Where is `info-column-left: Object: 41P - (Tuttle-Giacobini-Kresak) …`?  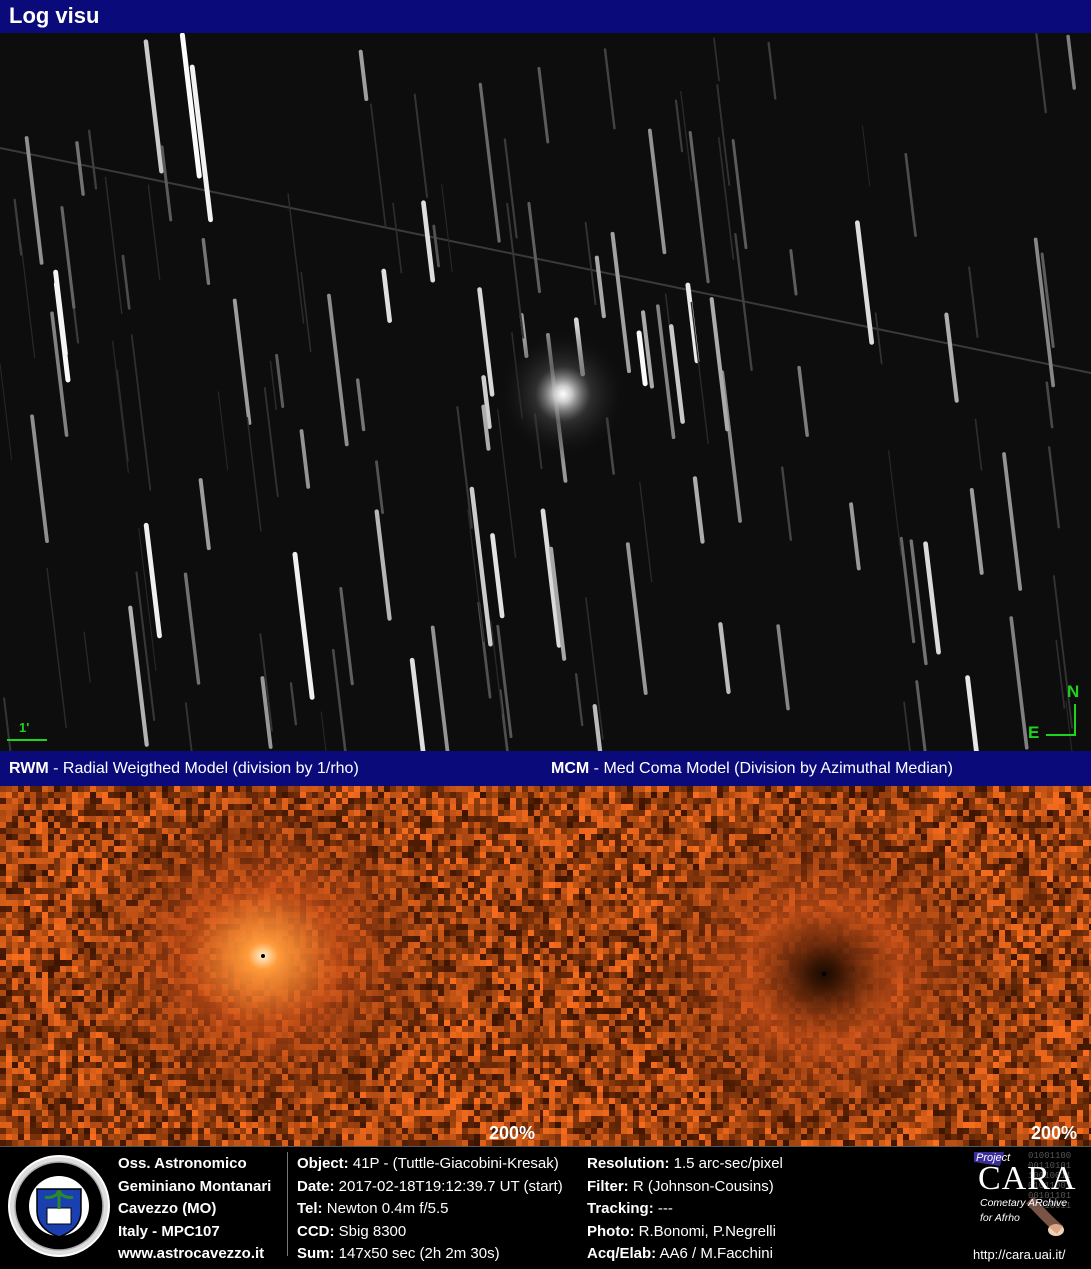 info-column-left: Object: 41P - (Tuttle-Giacobini-Kresak) … is located at coordinates (430, 1209).